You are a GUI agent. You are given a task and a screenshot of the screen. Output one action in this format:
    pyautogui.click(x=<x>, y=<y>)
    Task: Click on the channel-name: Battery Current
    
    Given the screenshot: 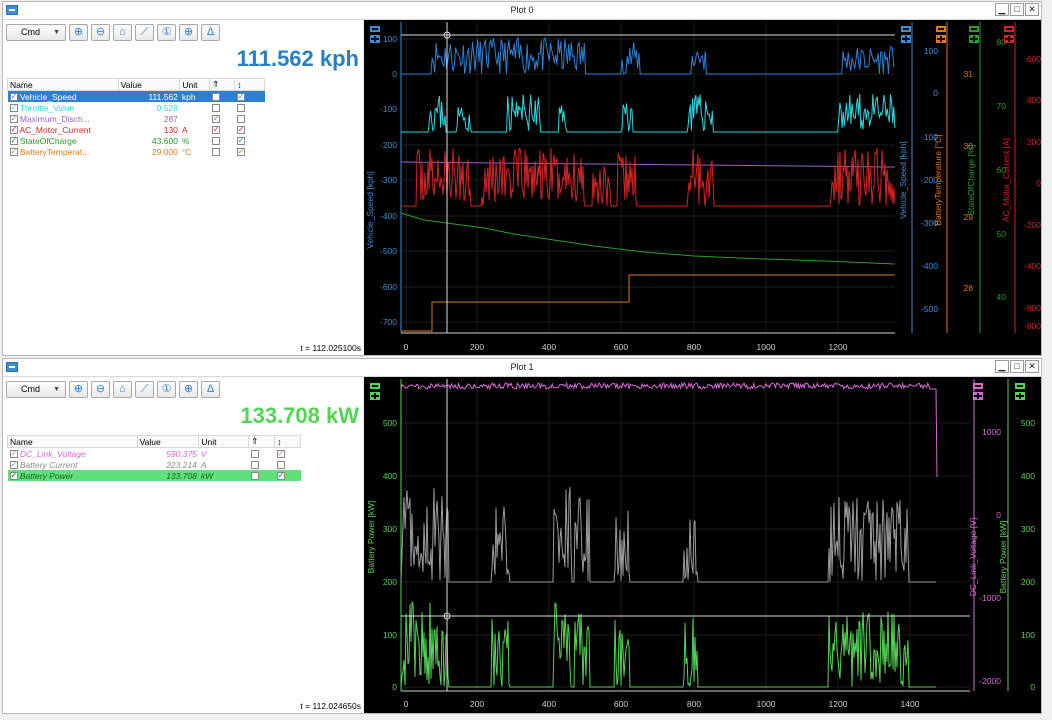 What is the action you would take?
    pyautogui.click(x=47, y=464)
    